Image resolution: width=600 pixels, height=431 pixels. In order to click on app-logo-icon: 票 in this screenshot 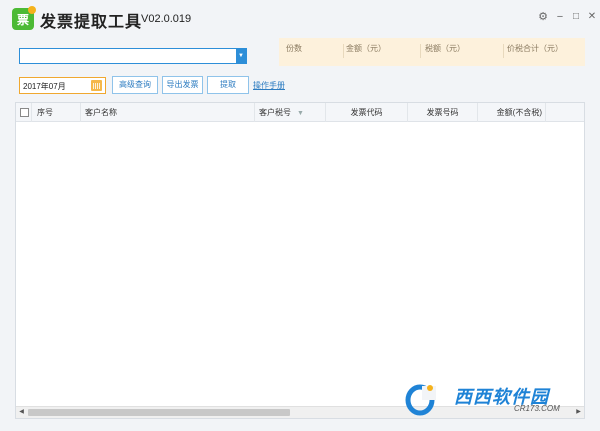, I will do `click(24, 18)`.